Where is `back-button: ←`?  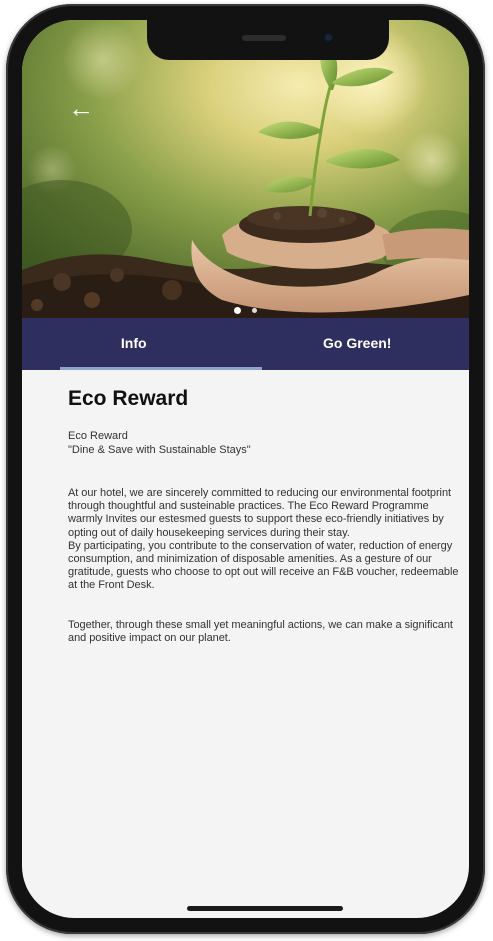
back-button: ← is located at coordinates (81, 108).